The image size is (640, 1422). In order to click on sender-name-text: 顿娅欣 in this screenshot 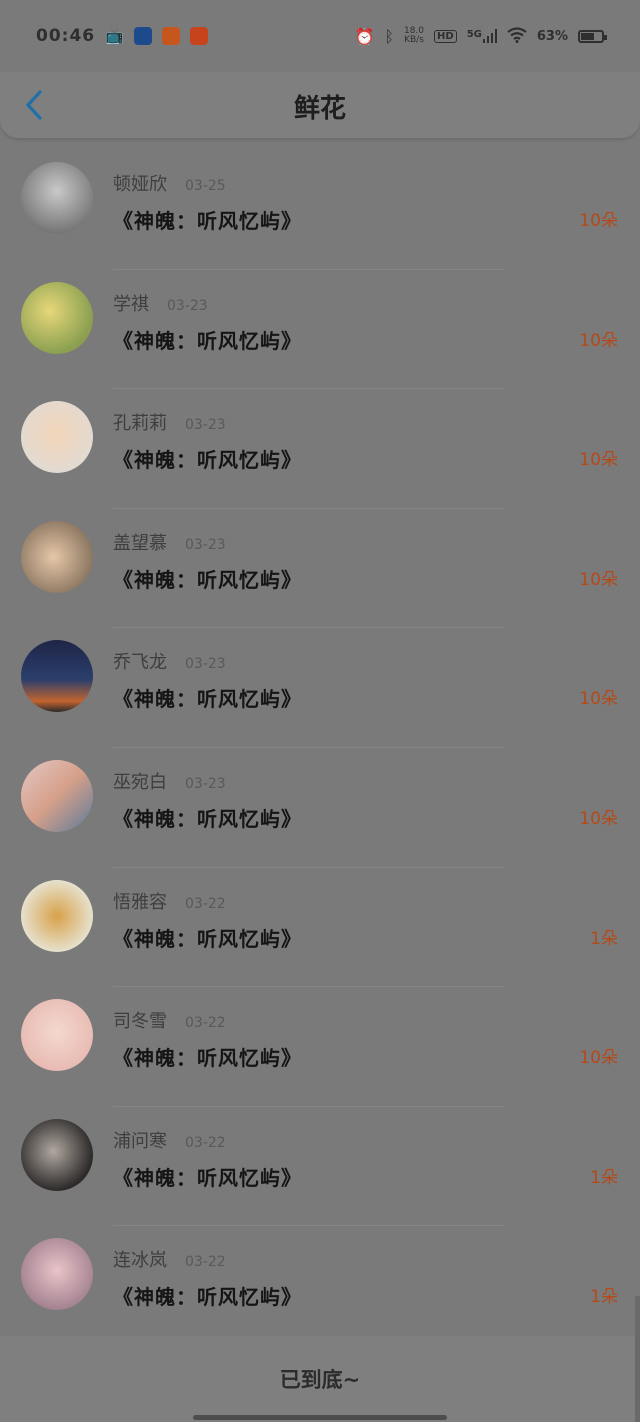, I will do `click(140, 184)`.